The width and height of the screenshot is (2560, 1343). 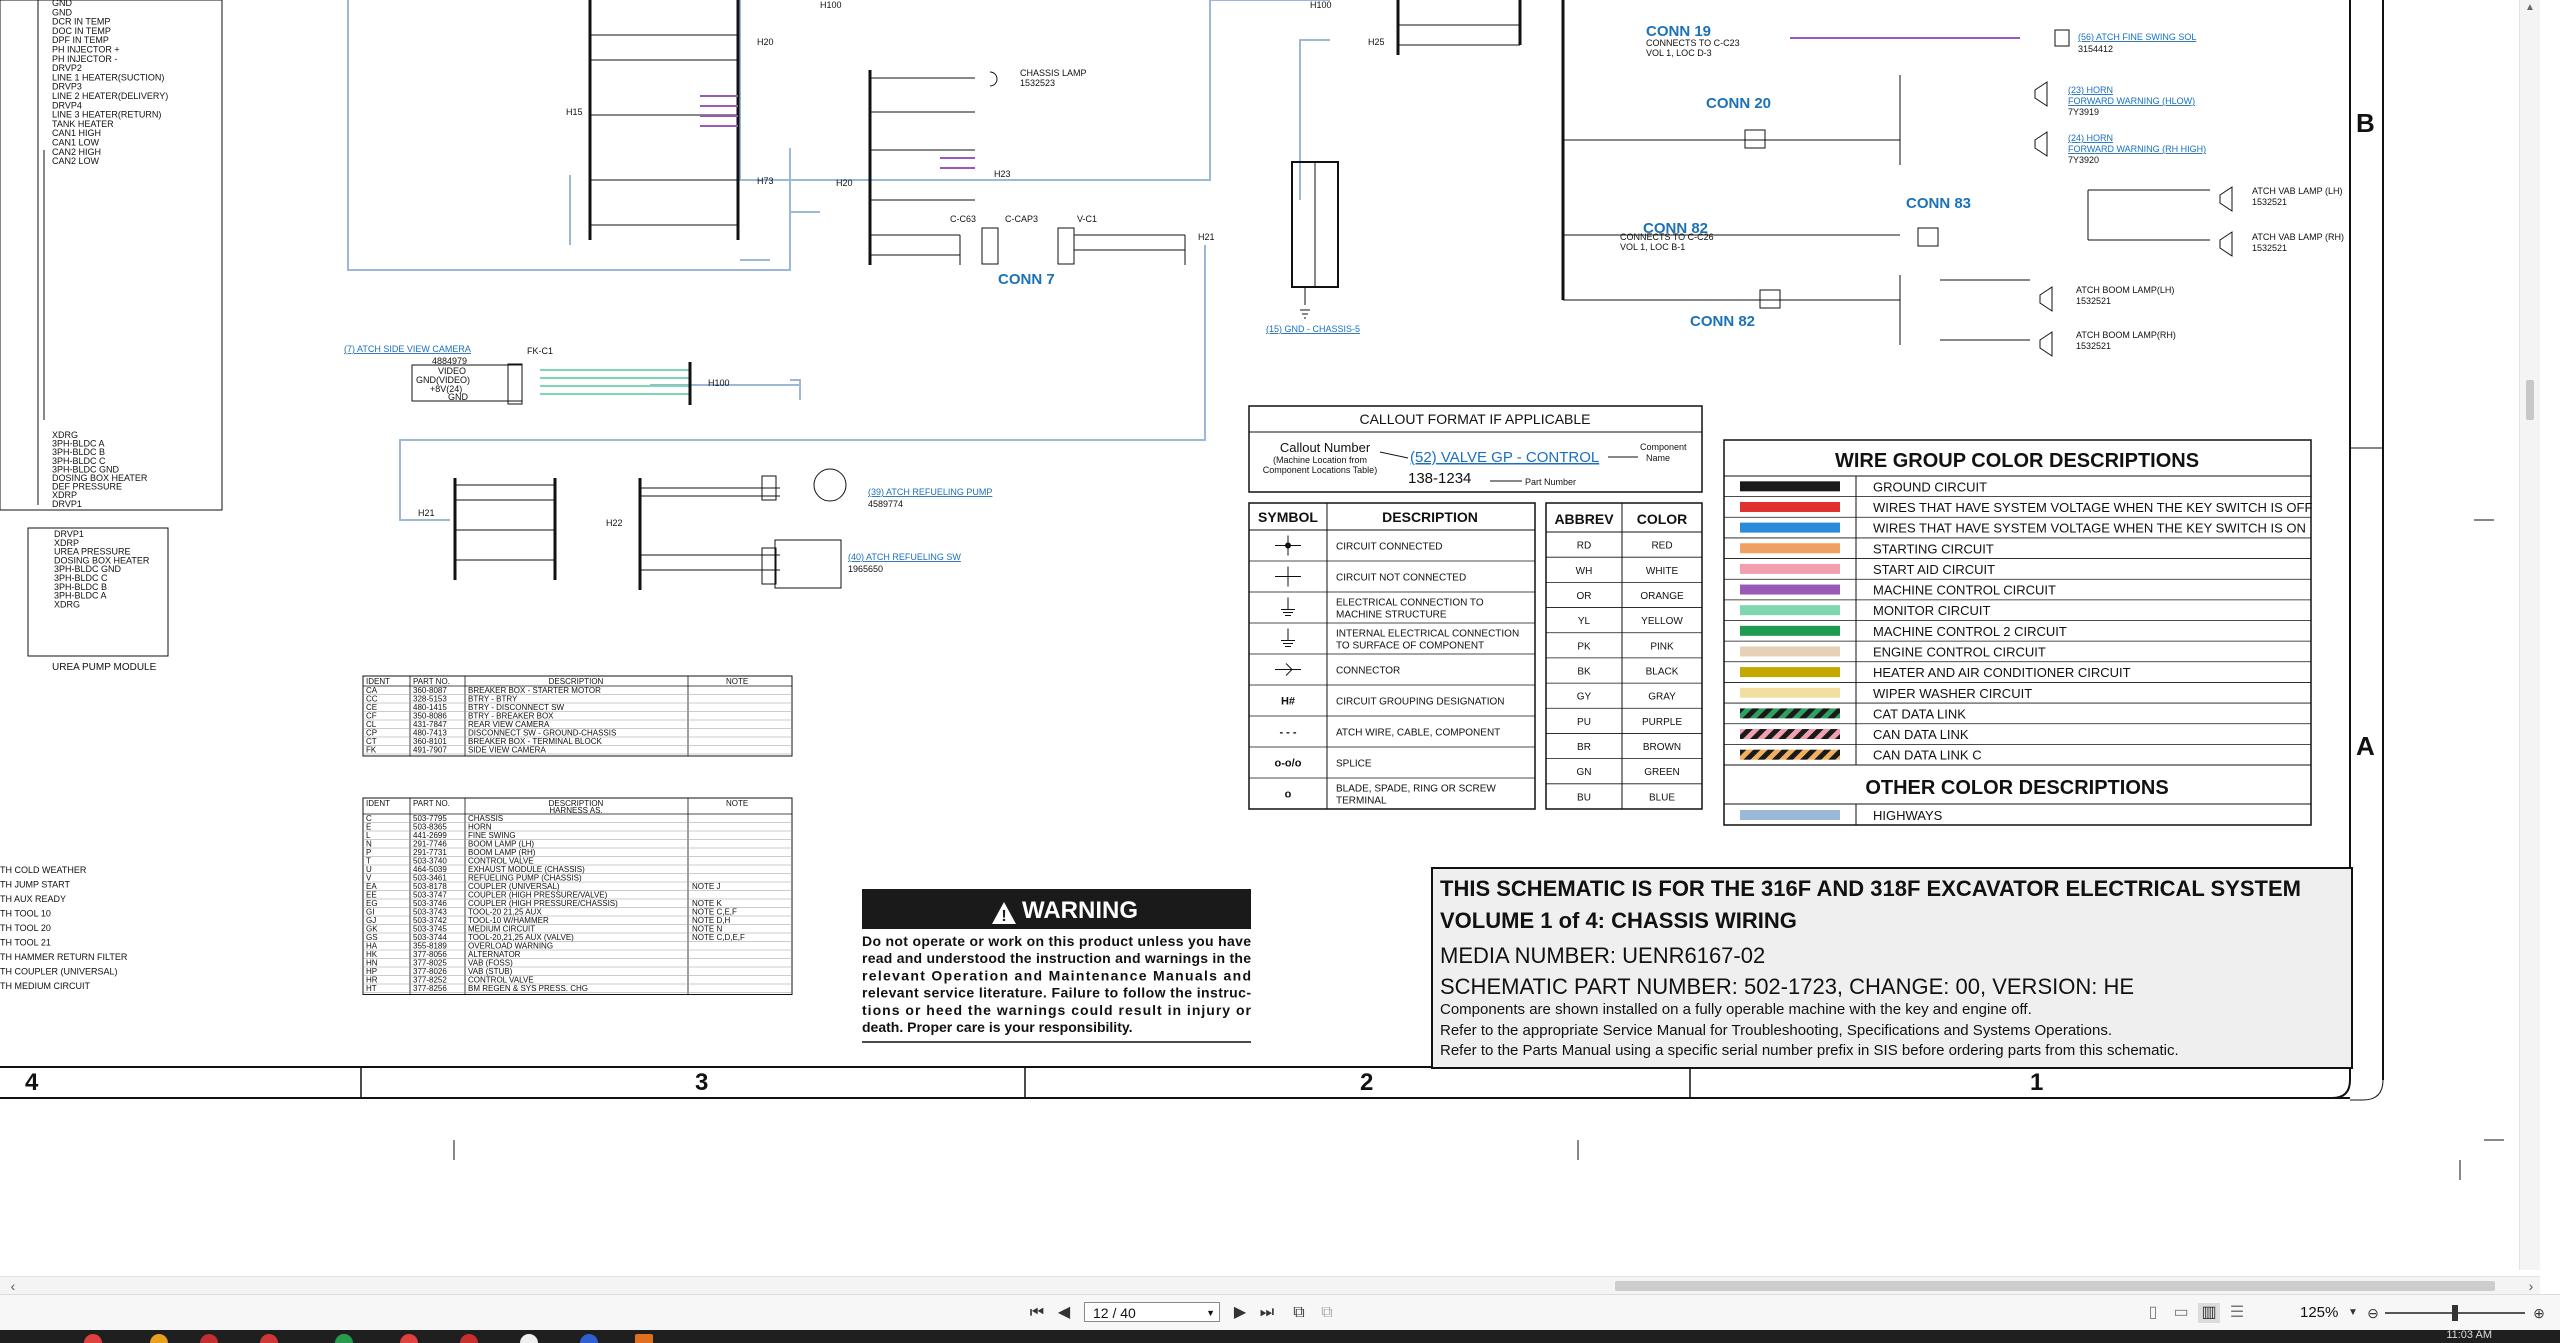 What do you see at coordinates (540, 351) in the screenshot?
I see `svg-text: FK-C1` at bounding box center [540, 351].